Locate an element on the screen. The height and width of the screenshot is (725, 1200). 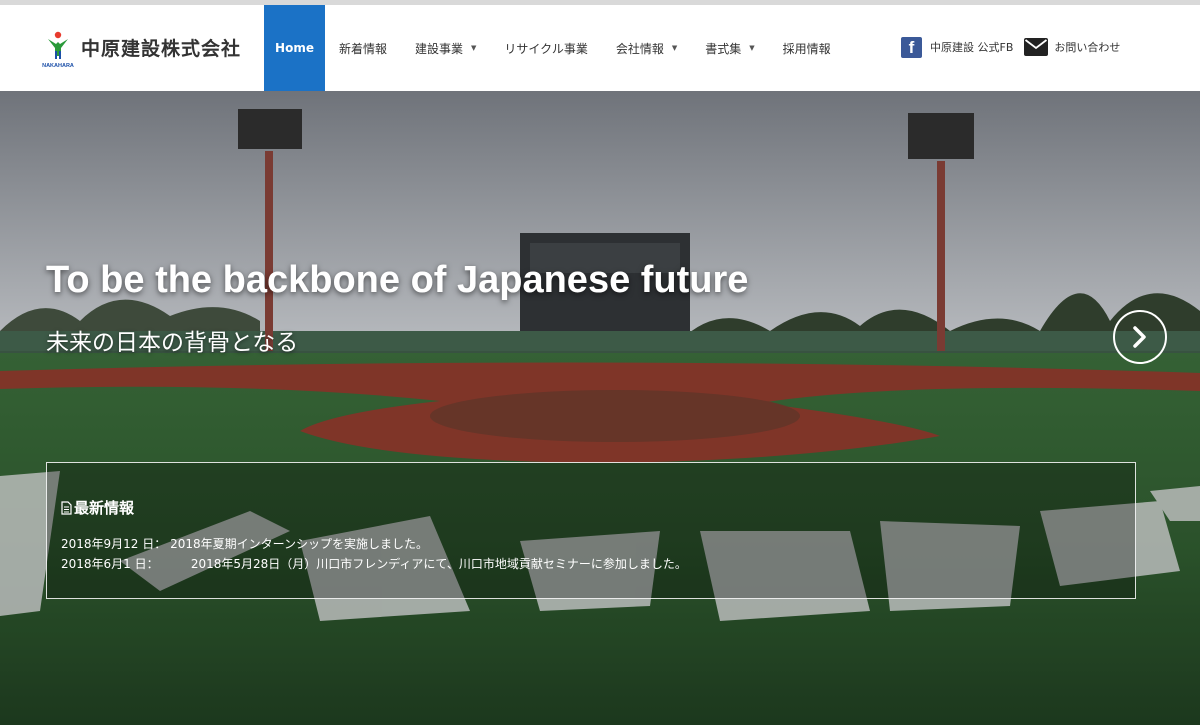
nav-label: 建設事業 is located at coordinates (439, 48).